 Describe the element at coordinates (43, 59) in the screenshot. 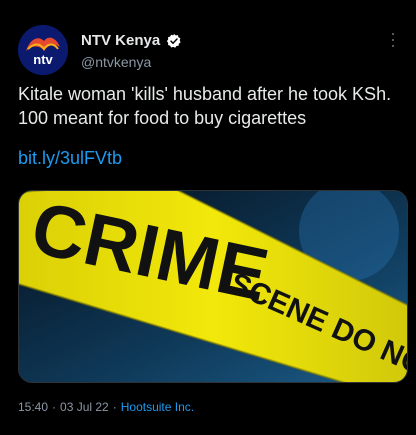

I see `avatar-text: ntv` at that location.